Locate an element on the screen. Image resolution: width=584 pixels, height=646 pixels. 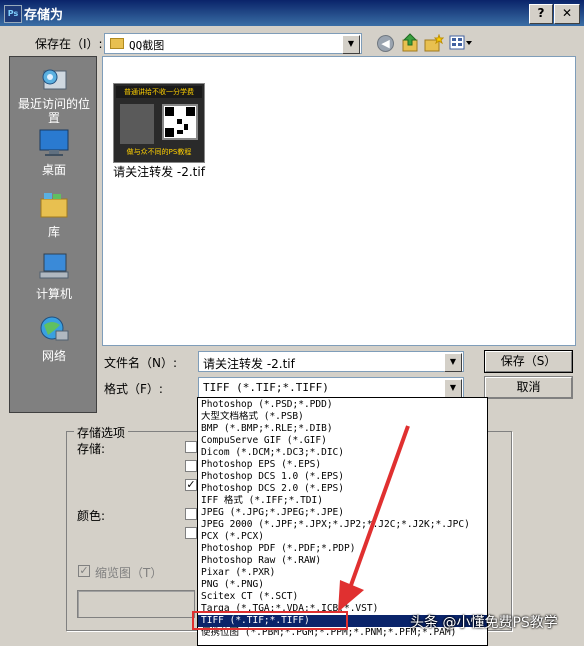
save-in-label: 保存在（I）: is located at coordinates (69, 44).